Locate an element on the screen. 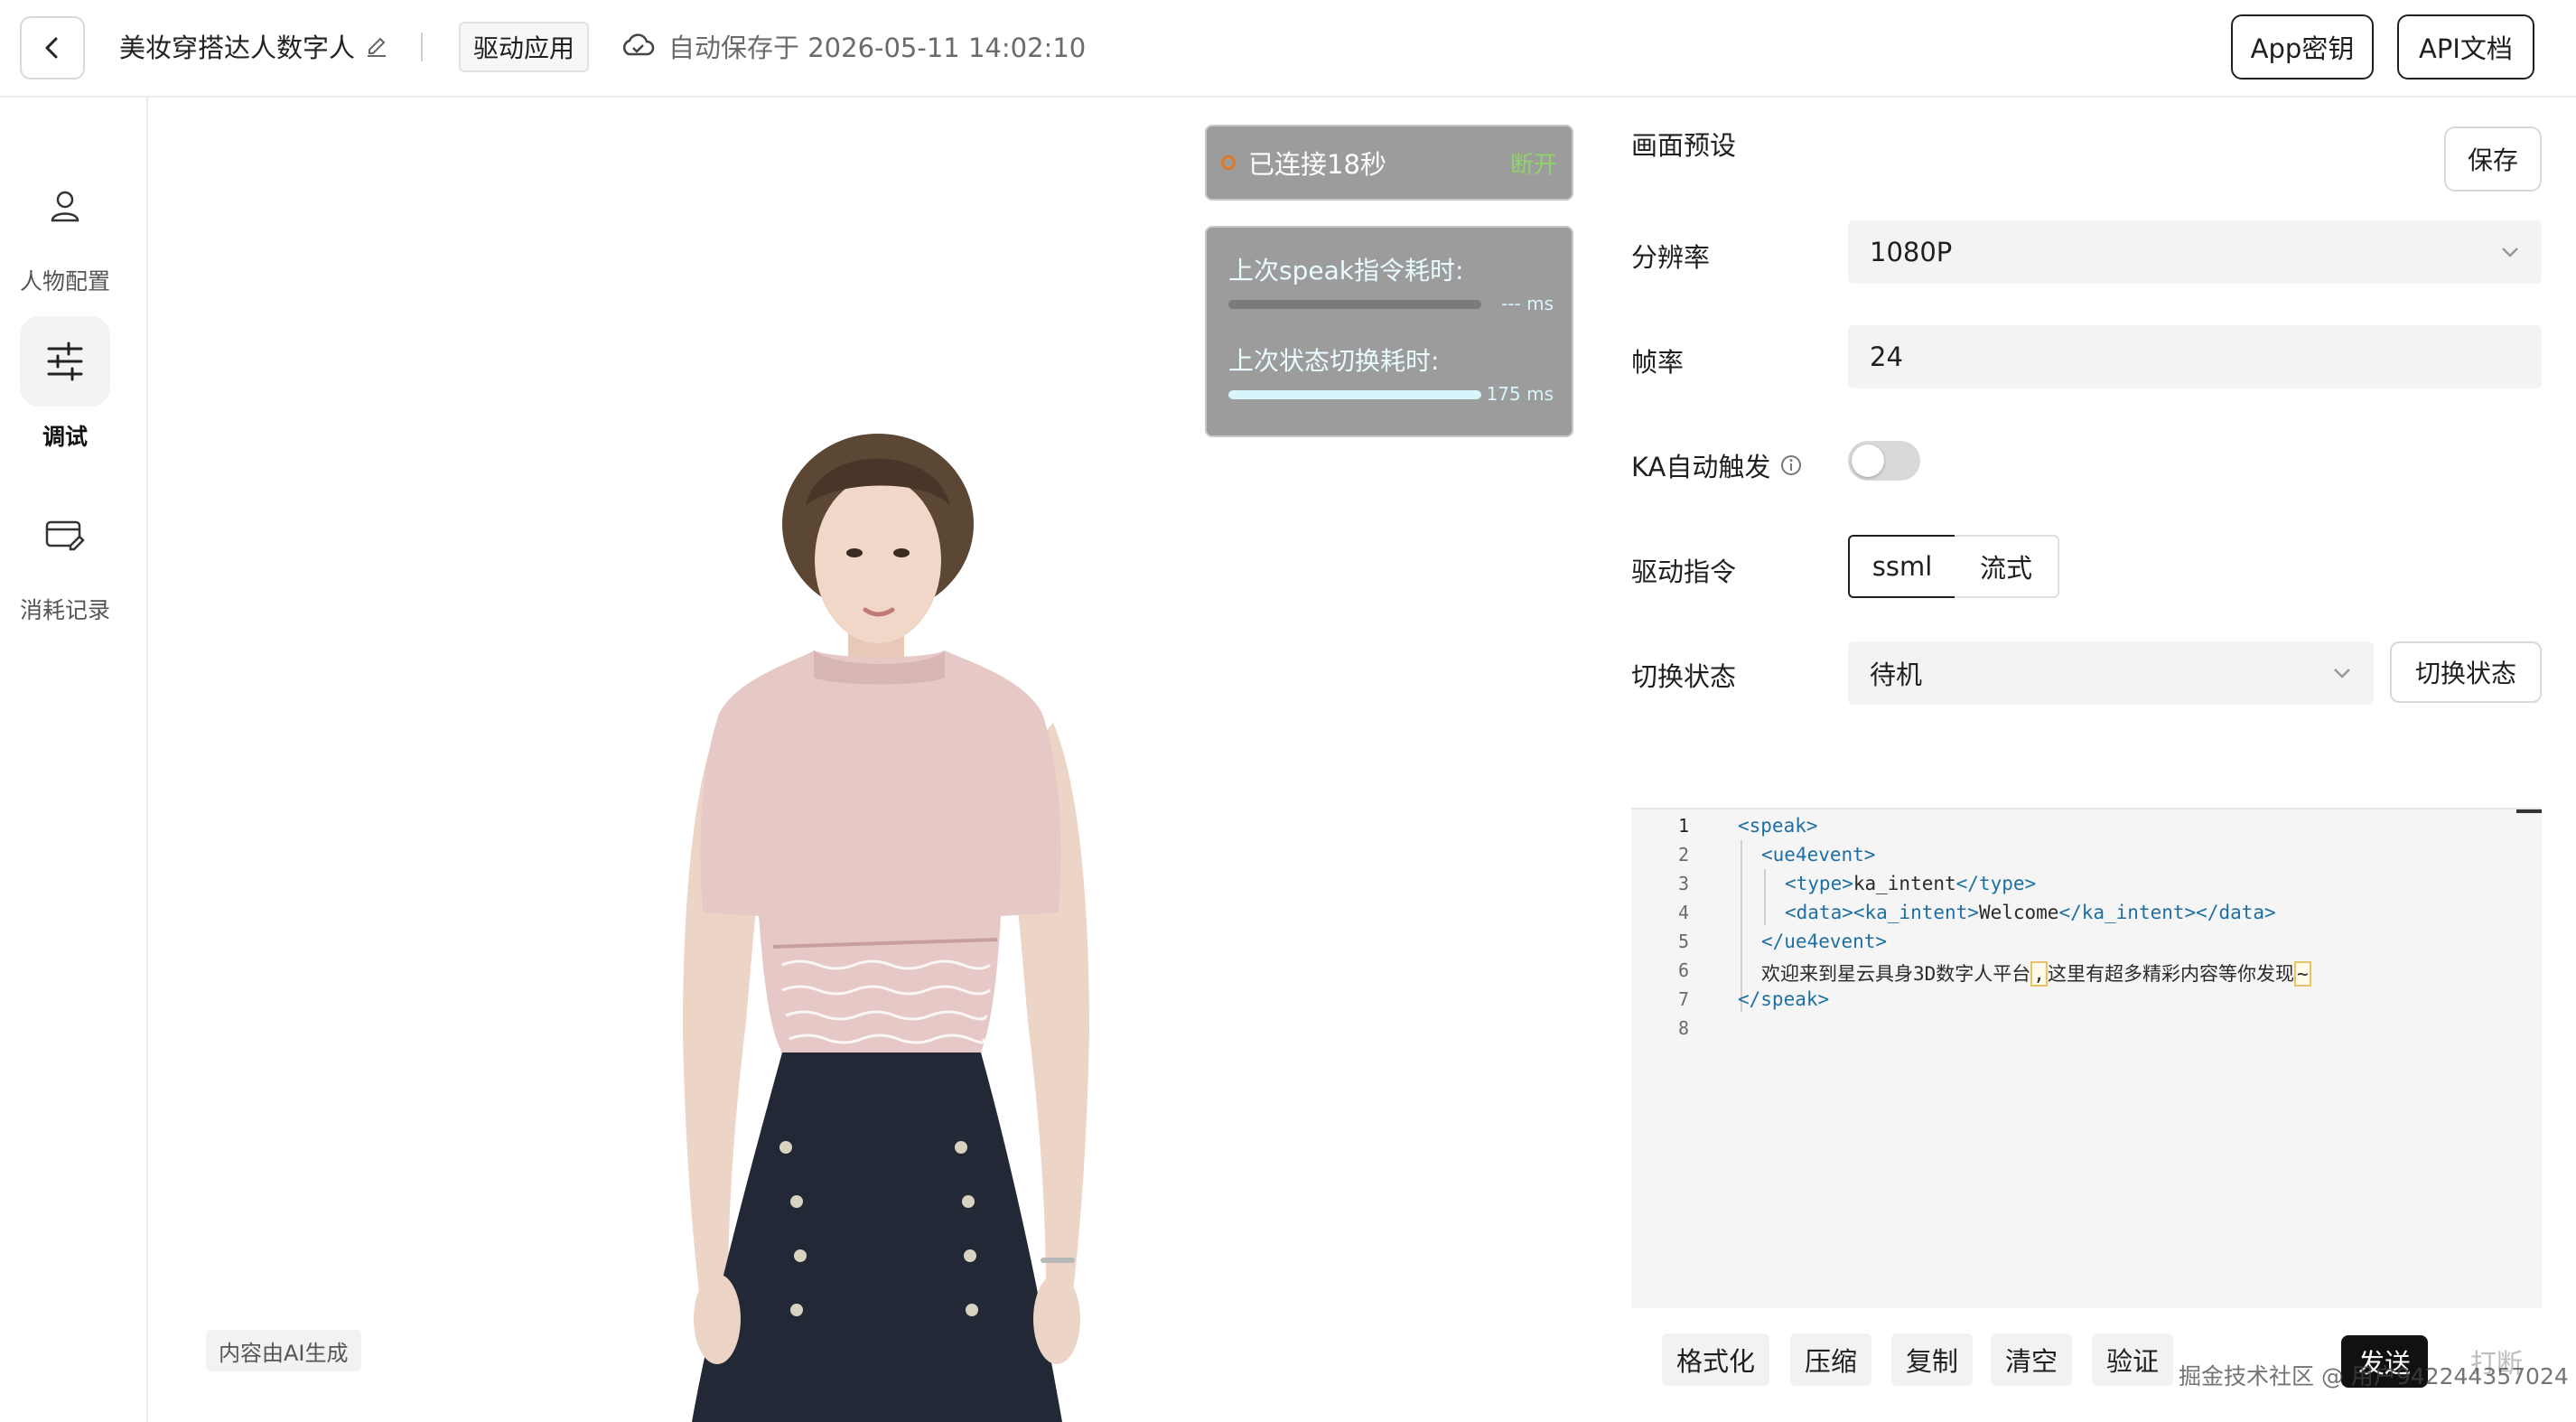 The height and width of the screenshot is (1422, 2576). code-text: </ue4event> is located at coordinates (1824, 941).